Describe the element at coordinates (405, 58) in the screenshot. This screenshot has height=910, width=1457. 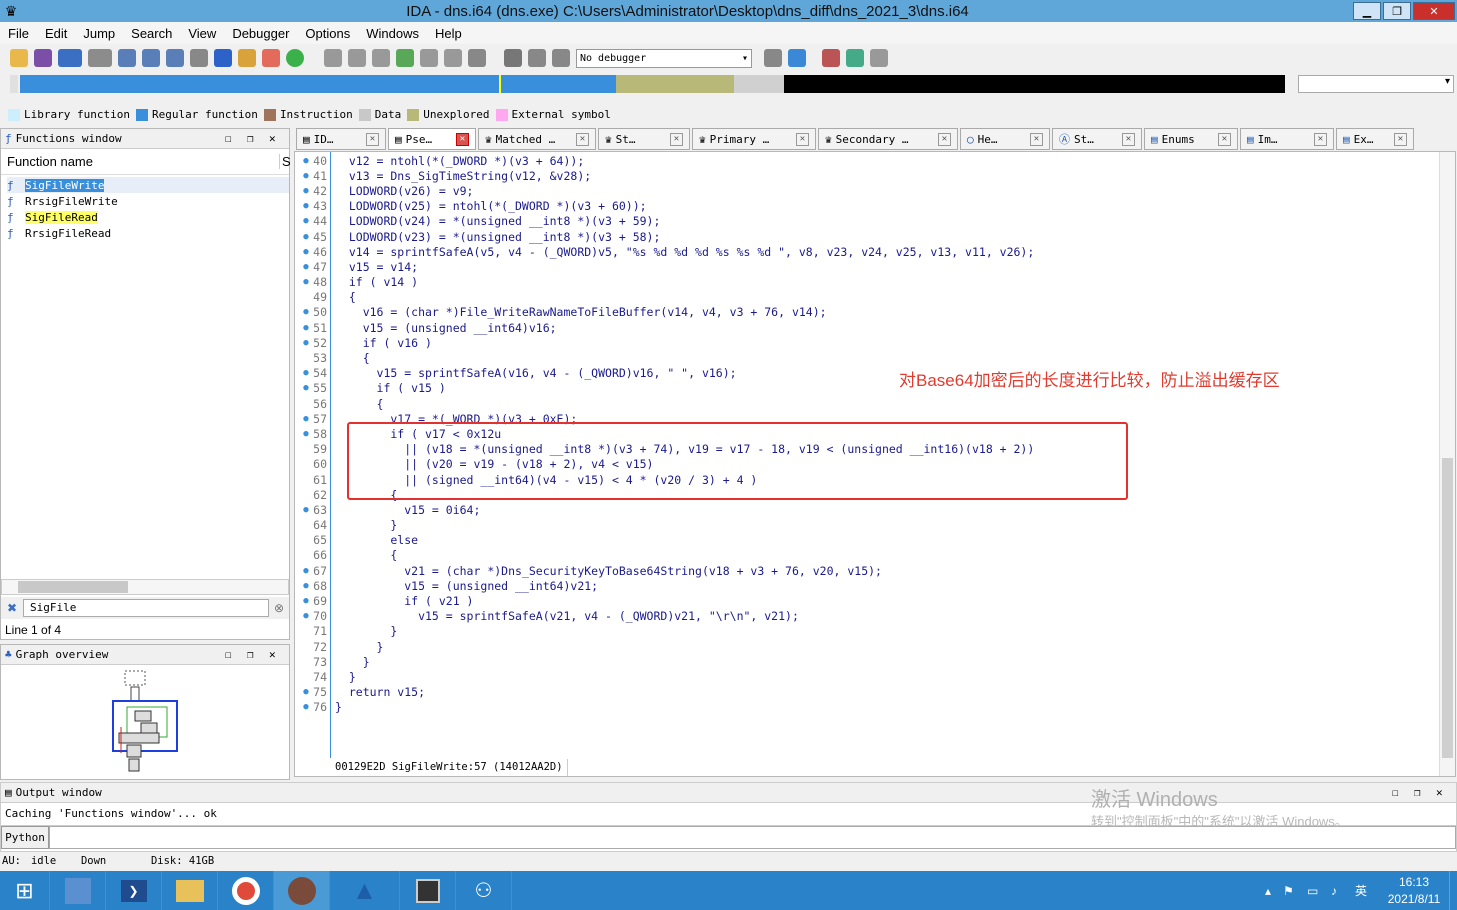
I see `graph-add-icon` at that location.